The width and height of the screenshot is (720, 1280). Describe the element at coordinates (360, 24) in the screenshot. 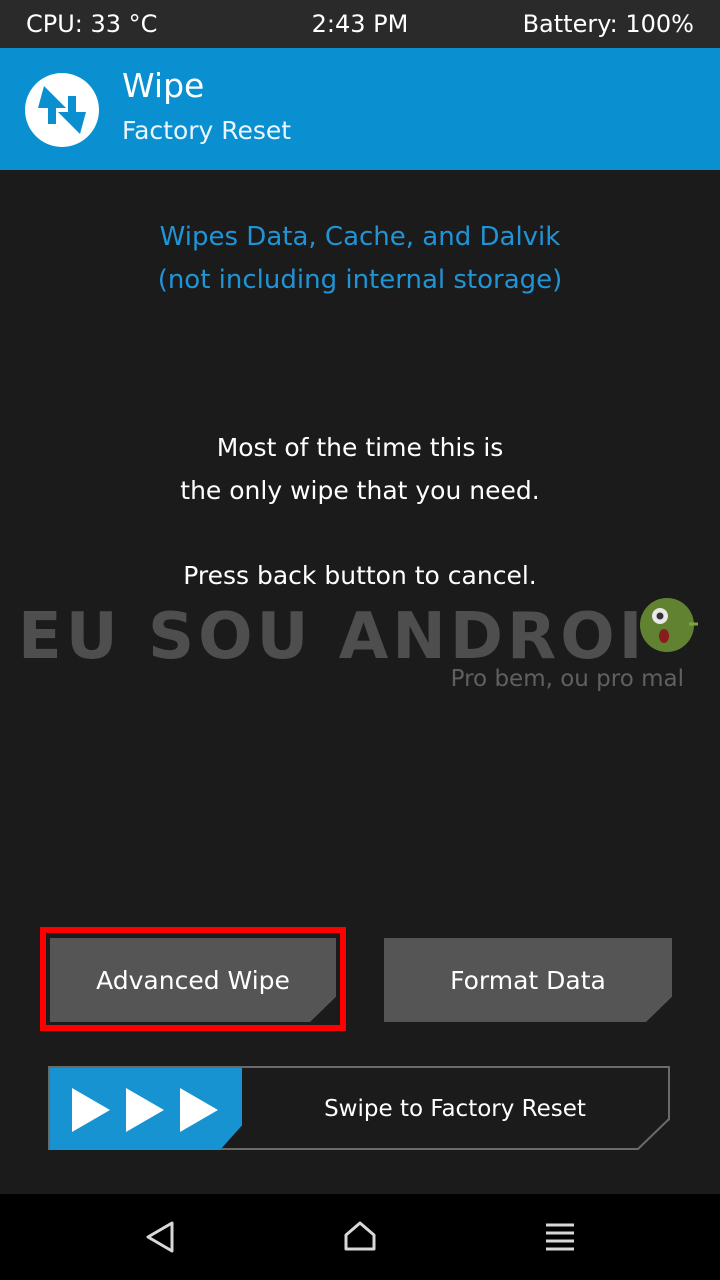

I see `status-bar: CPU: 33 °C 2:43 PM Battery: 100%` at that location.